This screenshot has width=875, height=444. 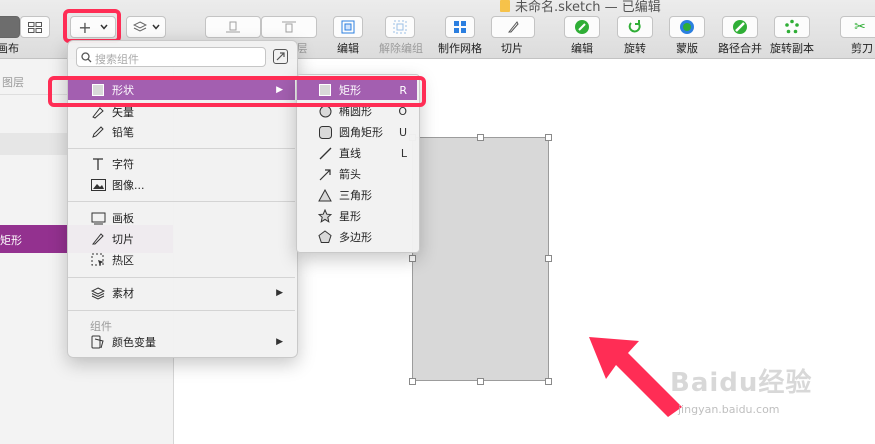 What do you see at coordinates (181, 218) in the screenshot?
I see `menu-item-artboard: 画板` at bounding box center [181, 218].